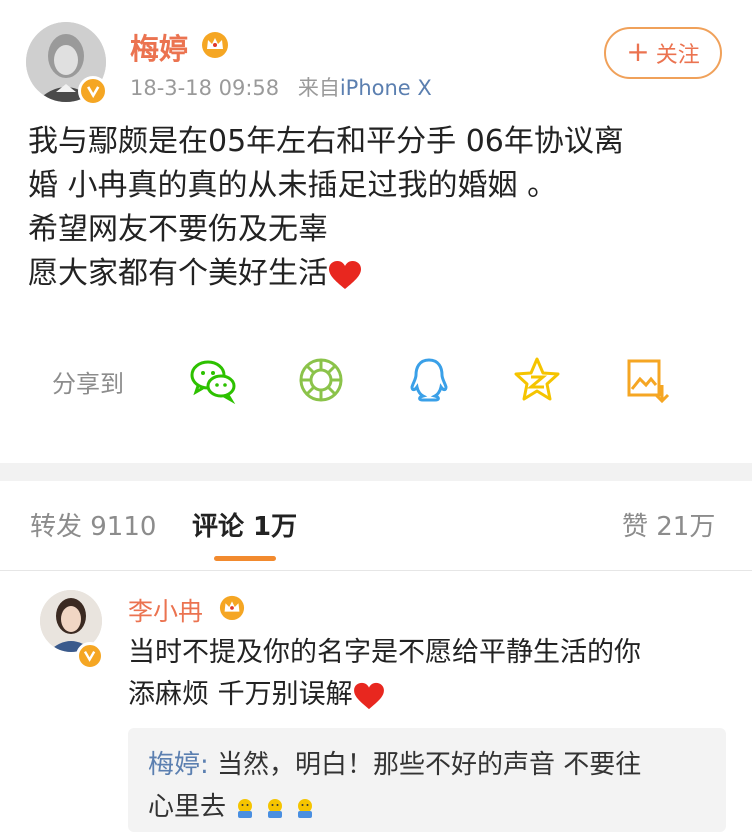 This screenshot has height=832, width=752. I want to click on post-meta: 18-3-18 09:58 来自iPhone X, so click(281, 87).